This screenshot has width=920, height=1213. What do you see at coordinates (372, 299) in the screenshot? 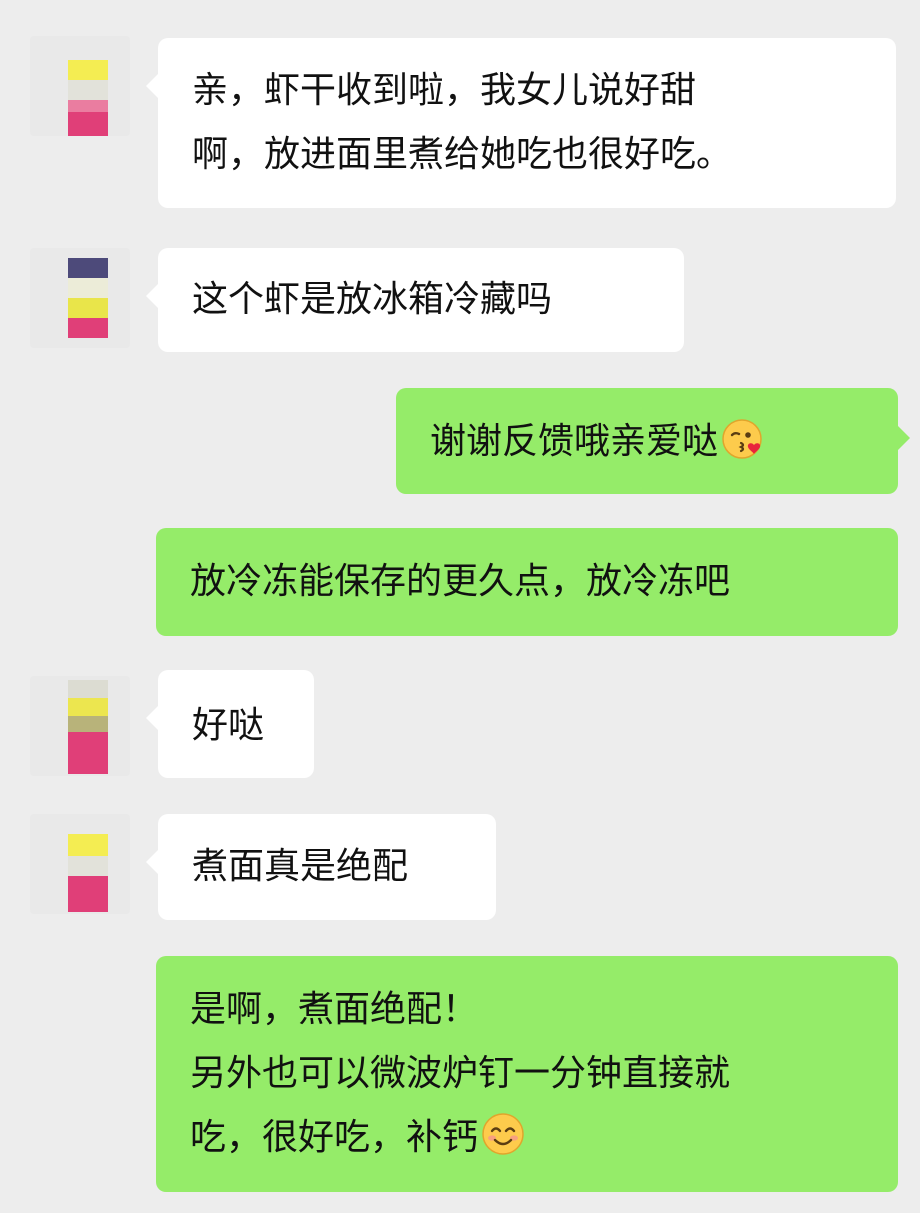
I see `message-text-line: 这个虾是放冰箱冷藏吗` at bounding box center [372, 299].